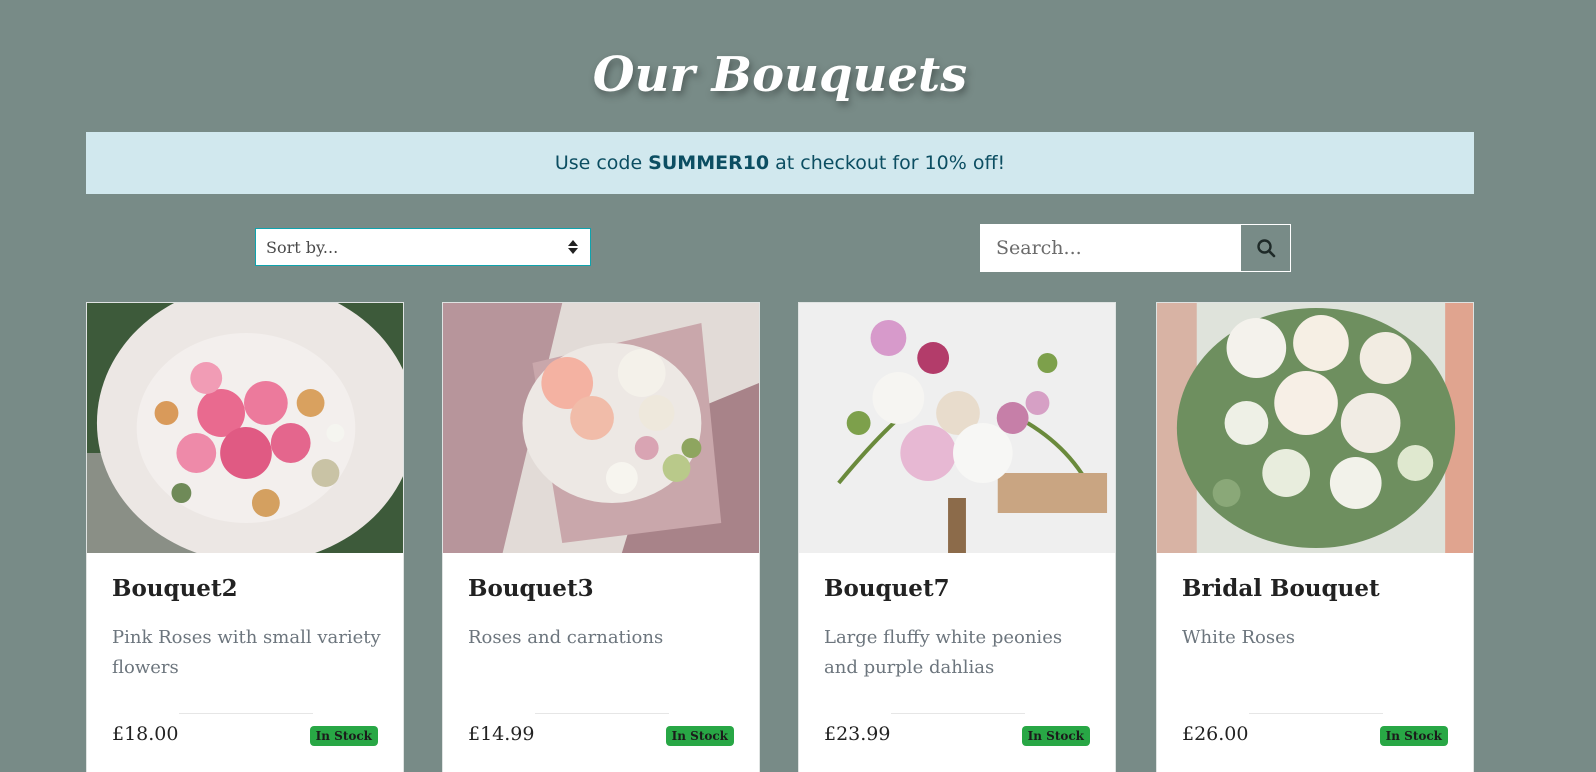 This screenshot has width=1596, height=772. I want to click on search-input, so click(1110, 248).